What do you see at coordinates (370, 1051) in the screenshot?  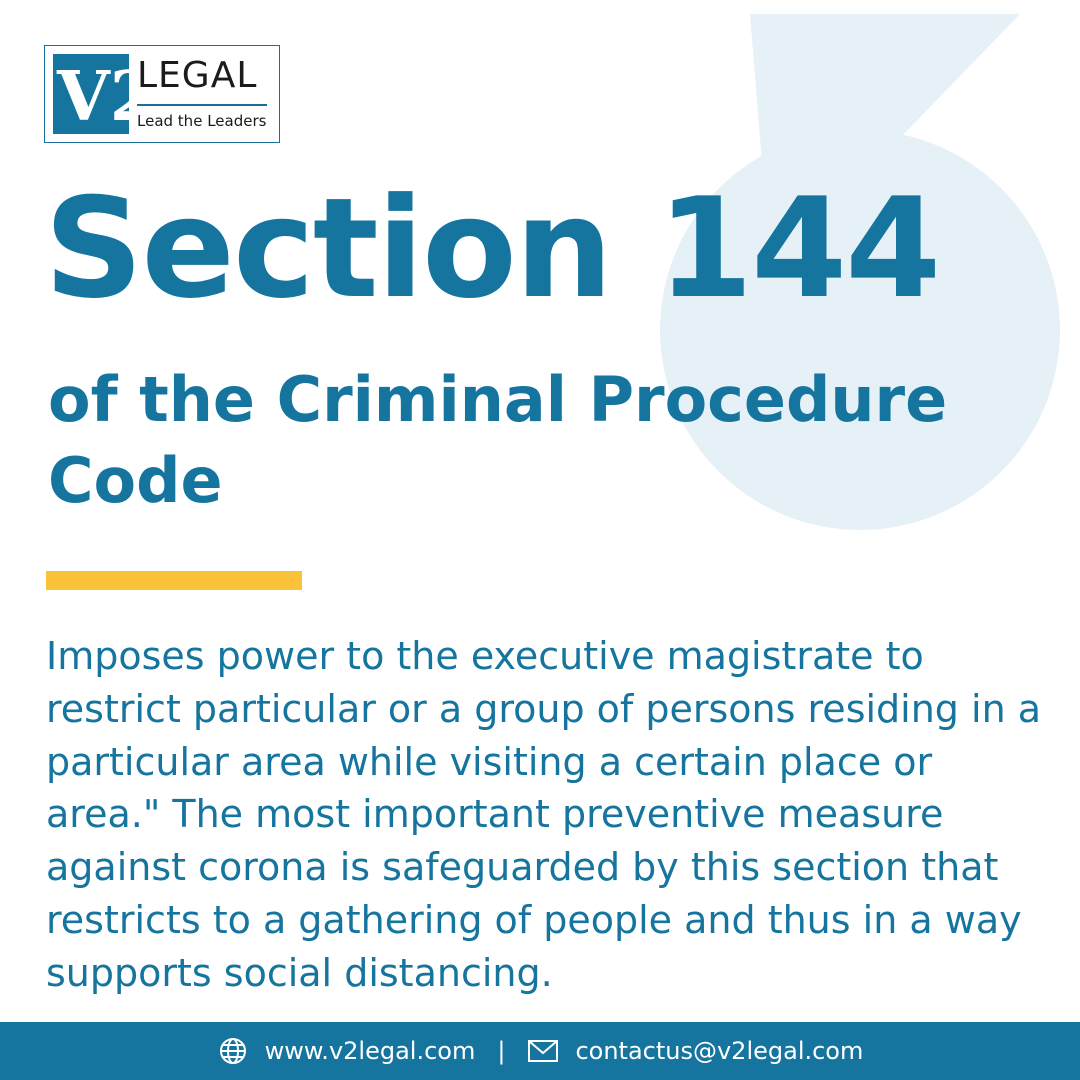 I see `website-link: www.v2legal.com` at bounding box center [370, 1051].